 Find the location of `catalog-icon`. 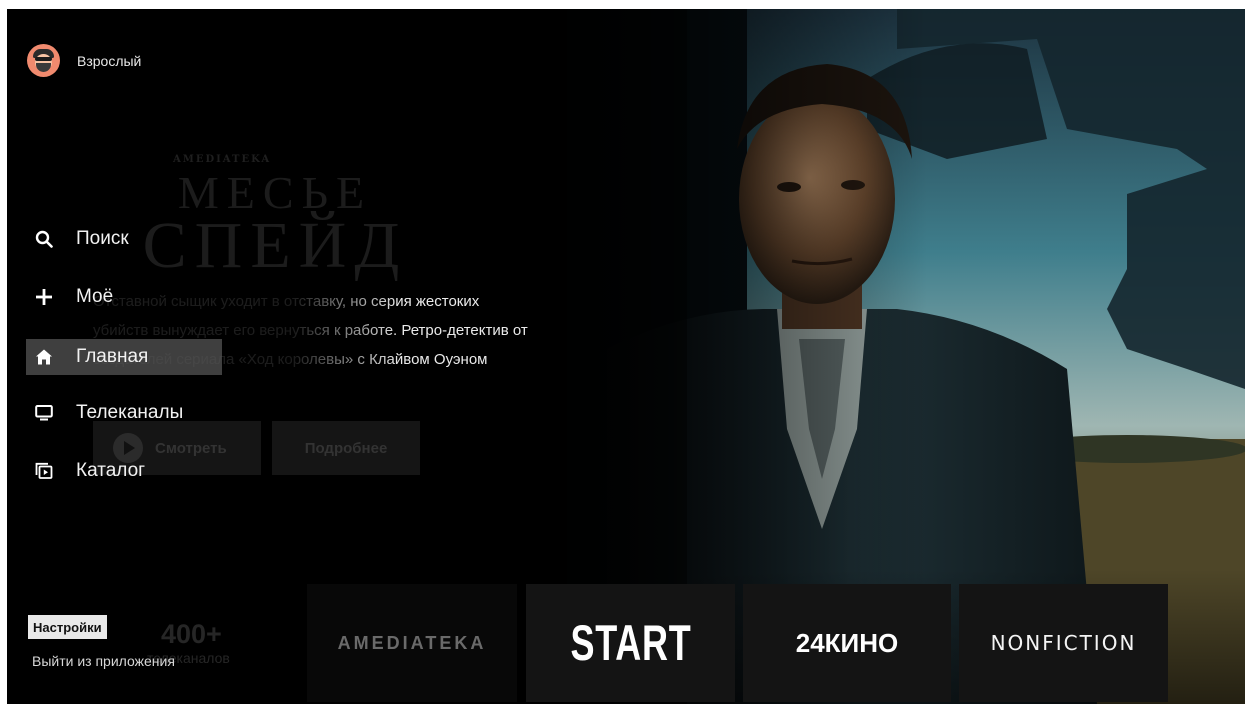

catalog-icon is located at coordinates (44, 471).